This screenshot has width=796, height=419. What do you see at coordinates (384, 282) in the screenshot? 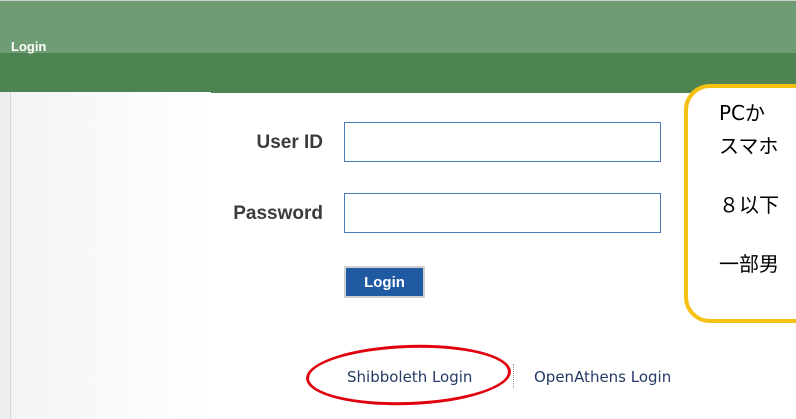
I see `login-button: Login` at bounding box center [384, 282].